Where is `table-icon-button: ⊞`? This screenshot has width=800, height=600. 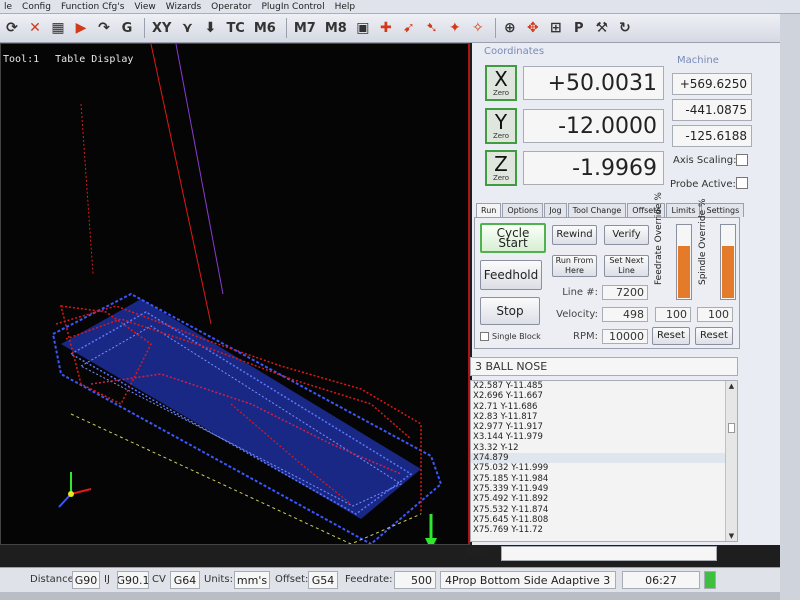 table-icon-button: ⊞ is located at coordinates (556, 28).